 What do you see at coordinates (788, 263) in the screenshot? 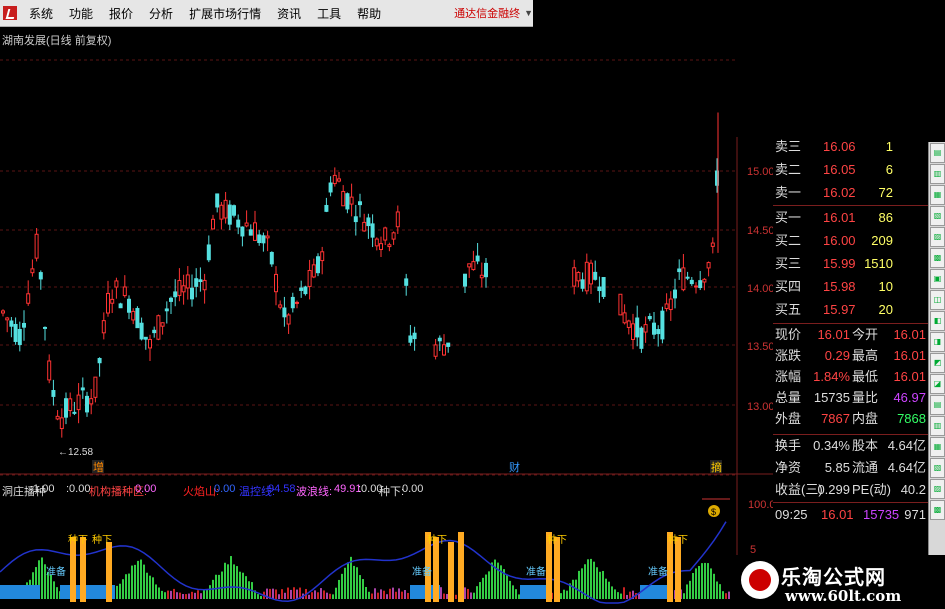
I see `order-label: 买三` at bounding box center [788, 263].